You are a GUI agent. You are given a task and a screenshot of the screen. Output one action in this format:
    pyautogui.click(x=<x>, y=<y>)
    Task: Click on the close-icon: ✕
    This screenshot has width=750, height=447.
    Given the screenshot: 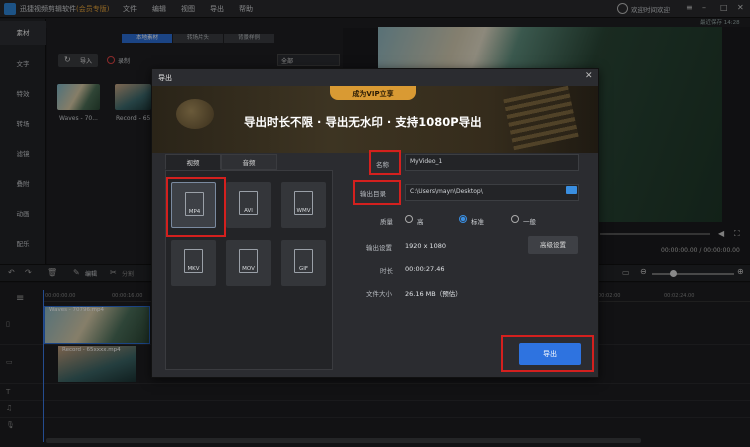 What is the action you would take?
    pyautogui.click(x=589, y=76)
    